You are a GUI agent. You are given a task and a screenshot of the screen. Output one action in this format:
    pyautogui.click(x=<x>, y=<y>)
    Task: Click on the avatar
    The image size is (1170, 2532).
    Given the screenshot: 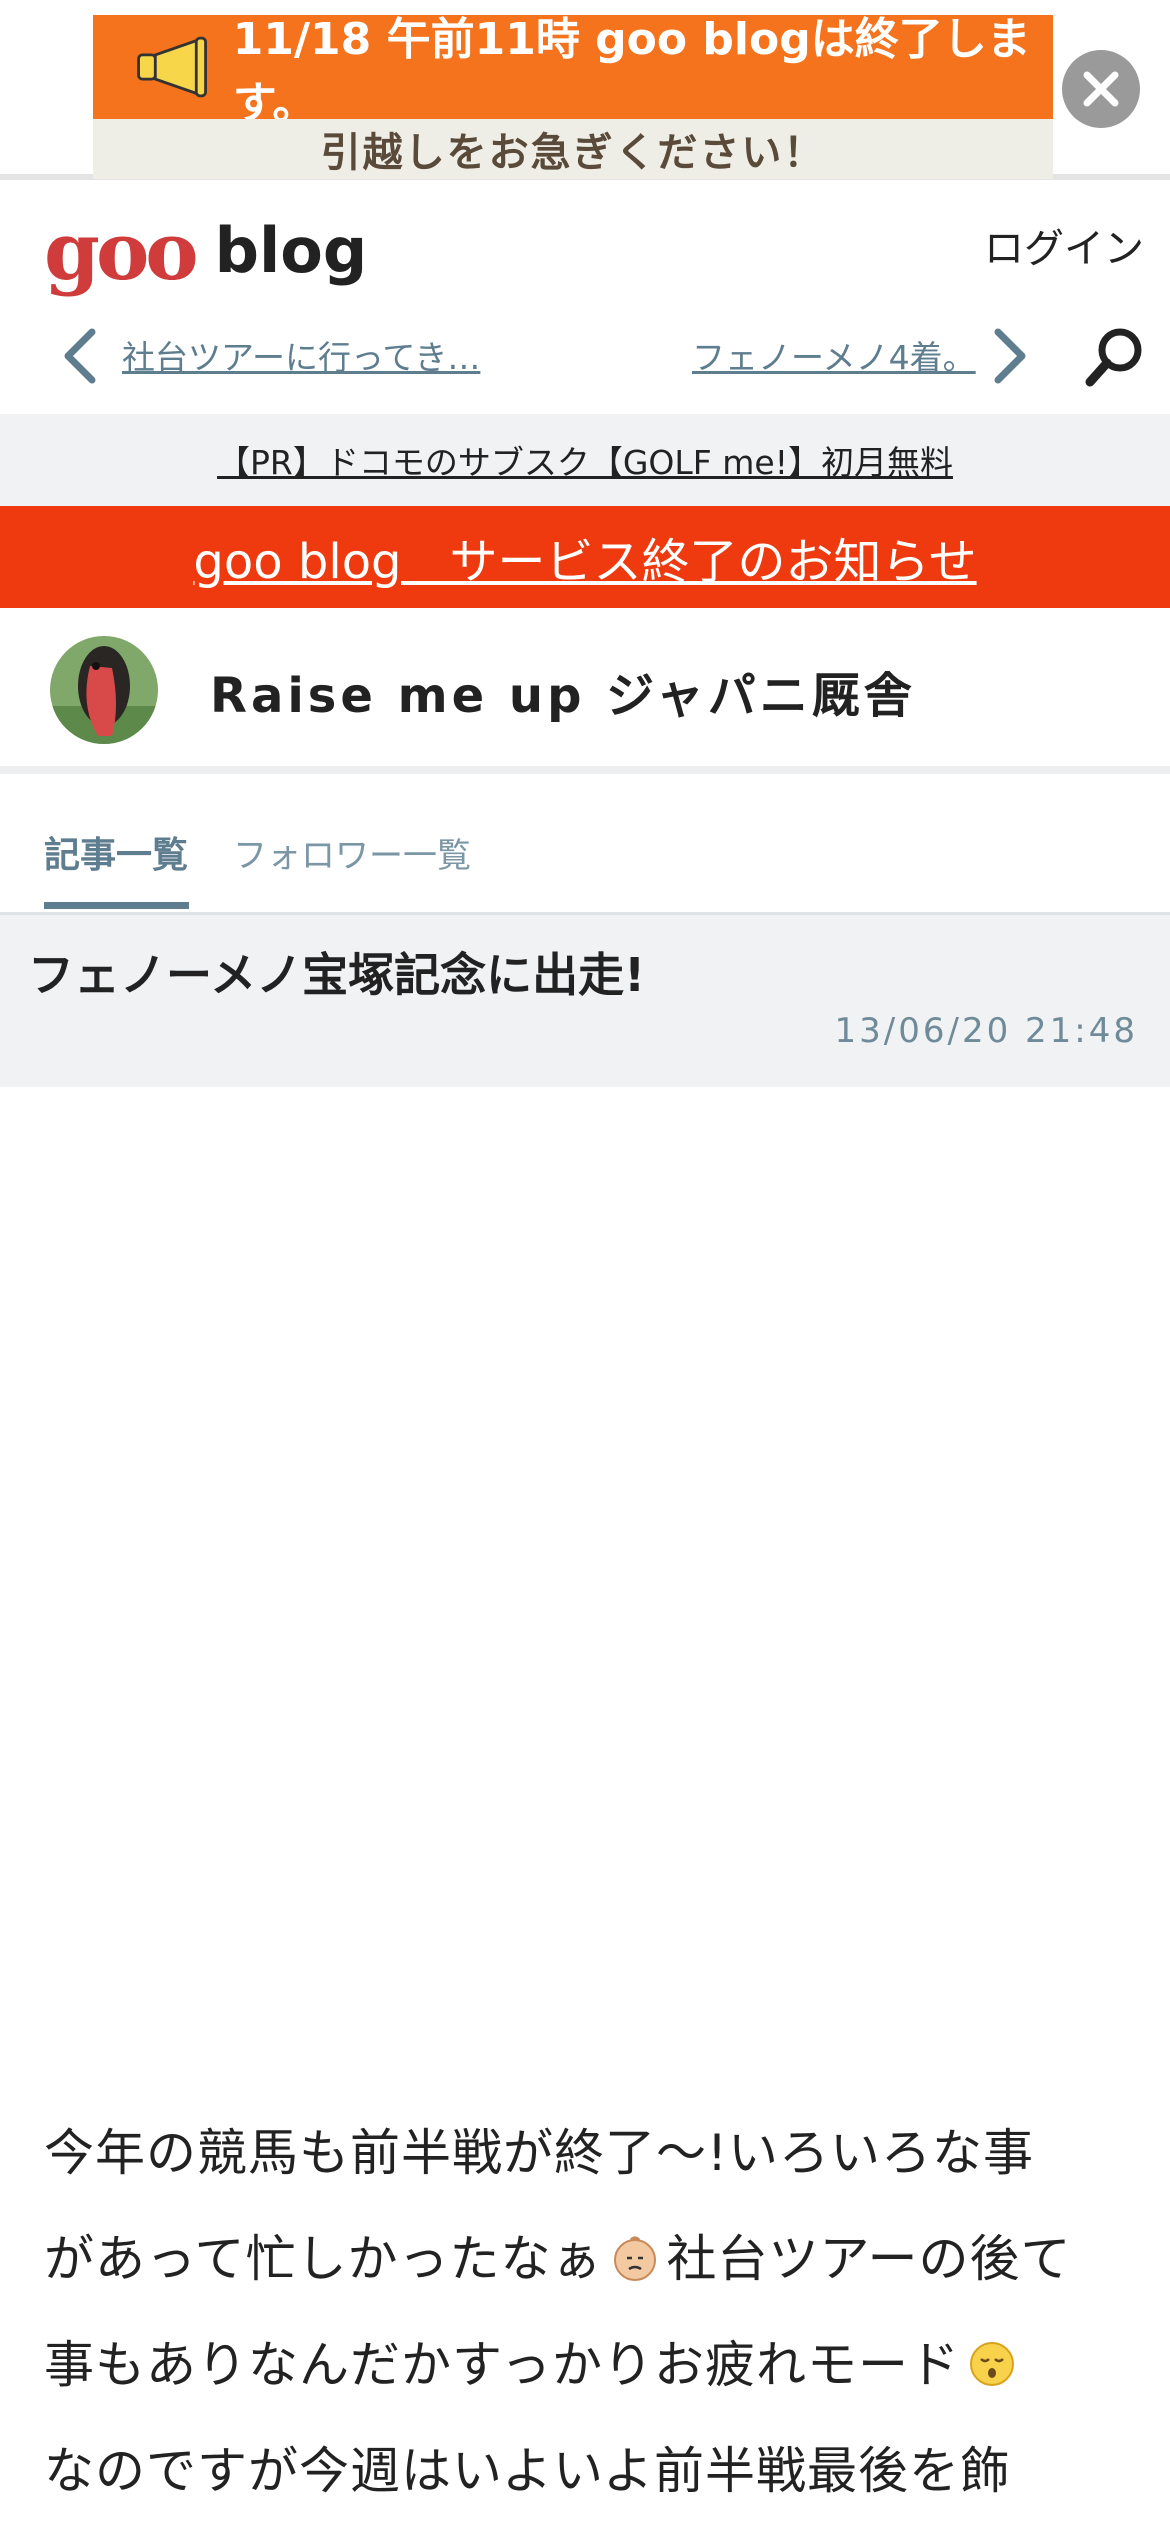 What is the action you would take?
    pyautogui.click(x=104, y=690)
    